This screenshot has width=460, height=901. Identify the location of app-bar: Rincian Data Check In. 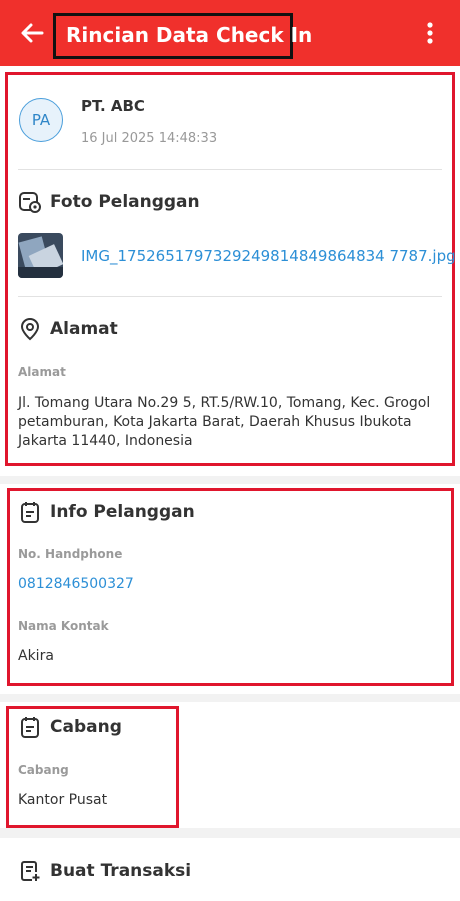
(230, 33).